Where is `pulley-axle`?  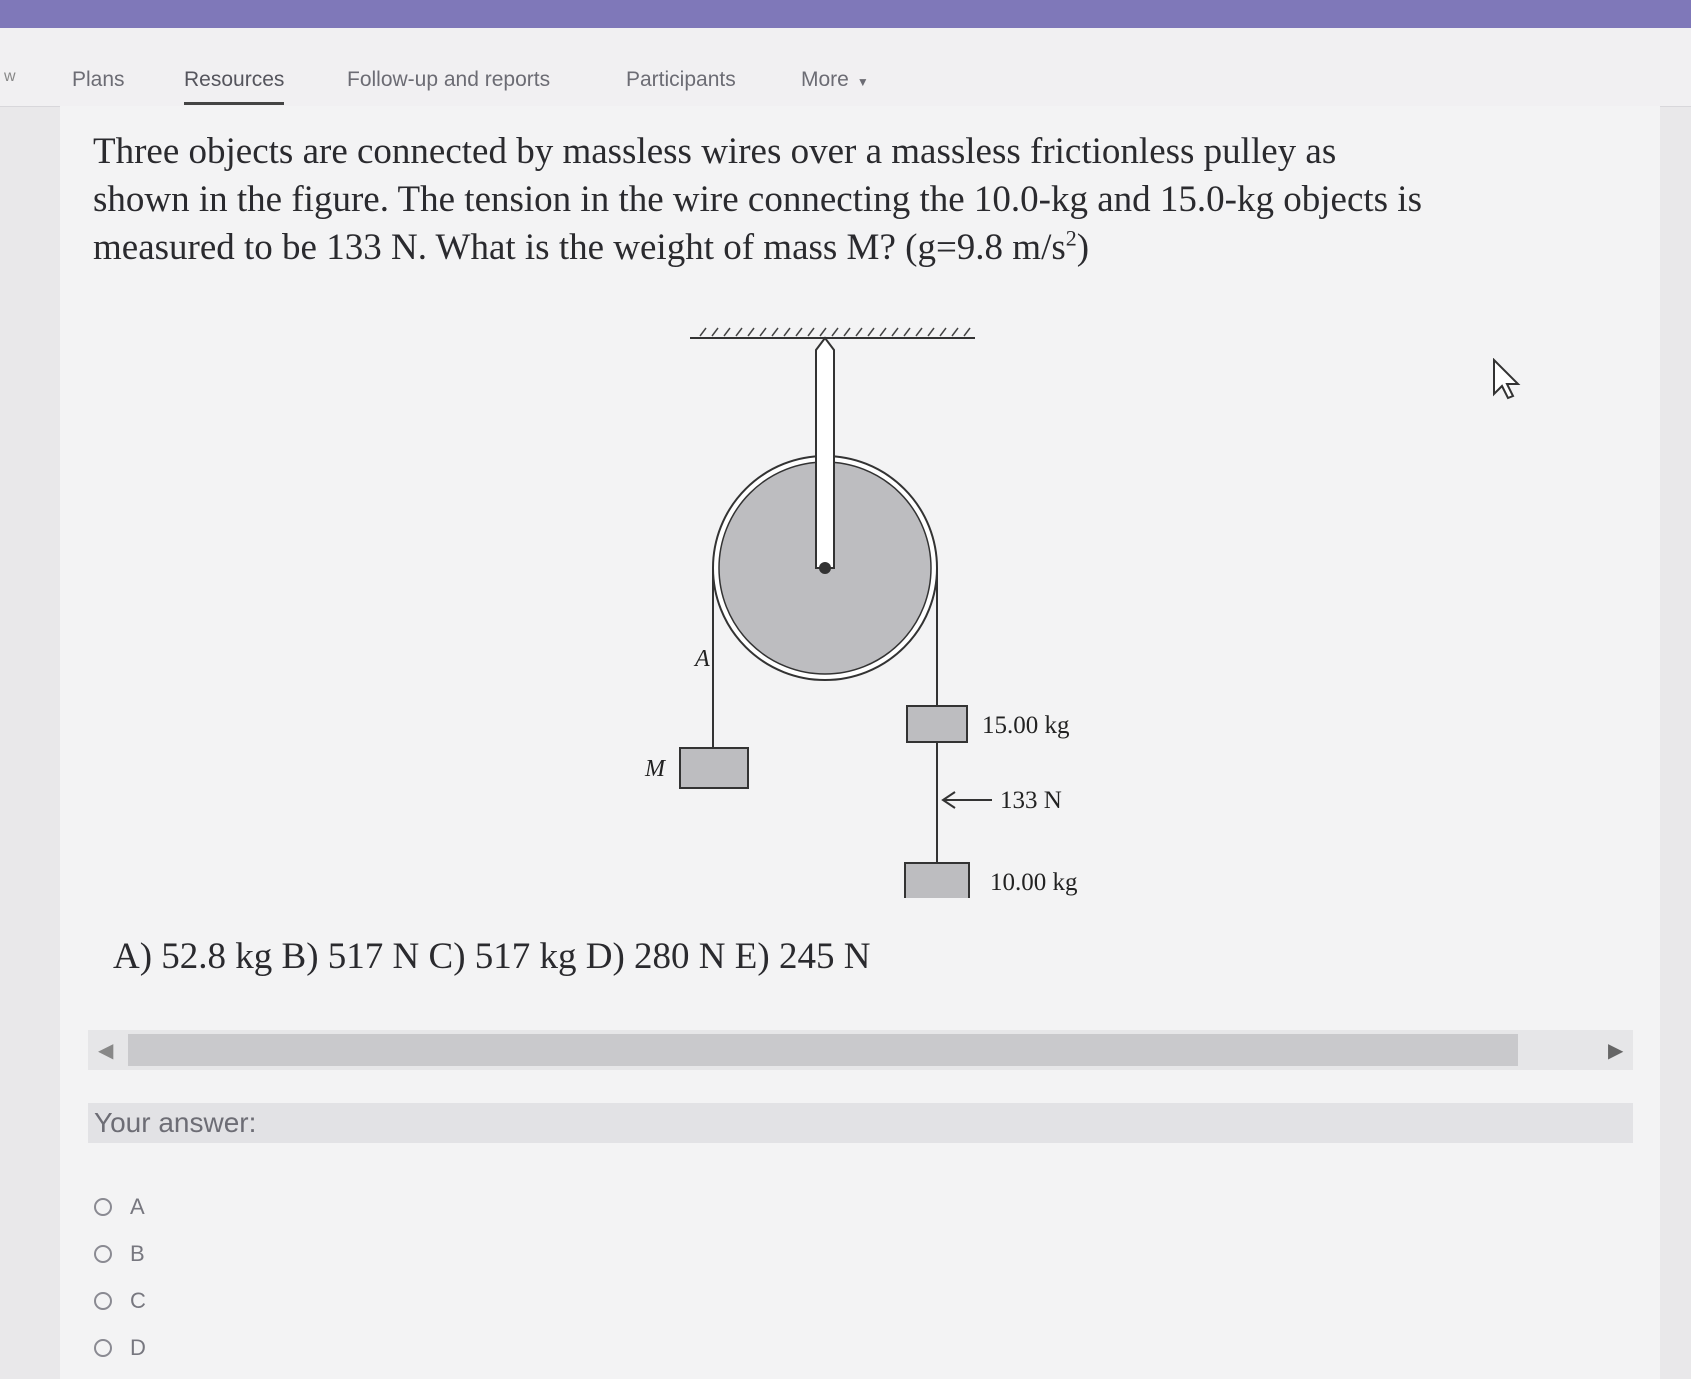 pulley-axle is located at coordinates (825, 568).